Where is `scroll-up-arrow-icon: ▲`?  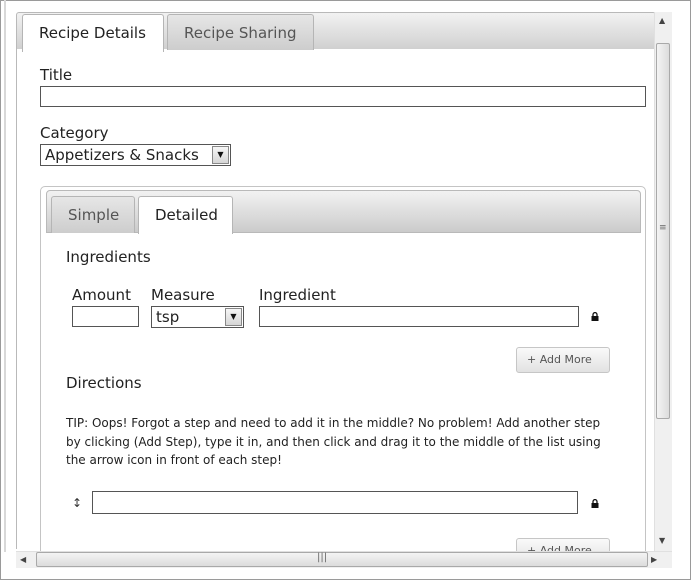
scroll-up-arrow-icon: ▲ is located at coordinates (662, 20).